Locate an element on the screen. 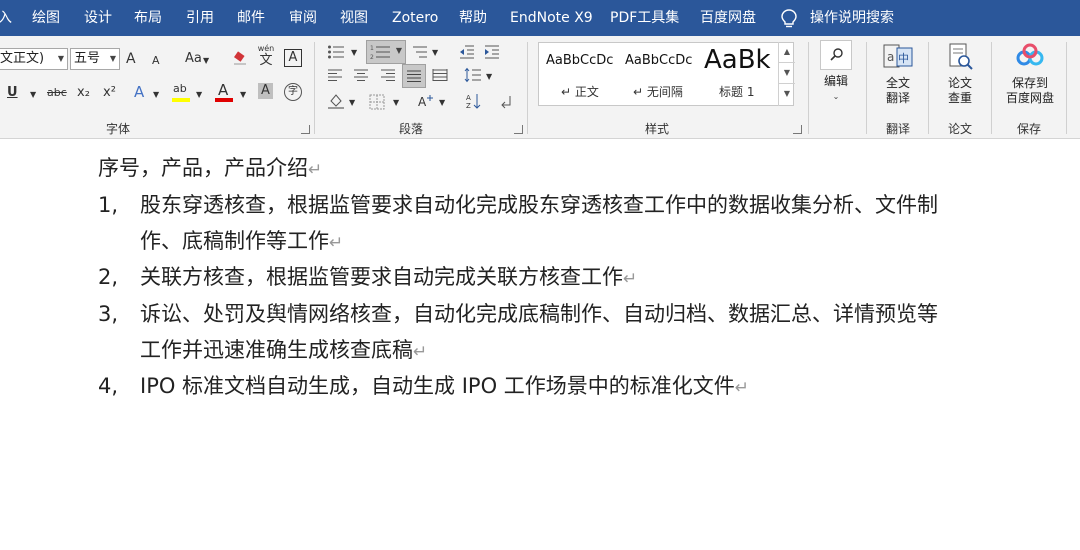  list-item-line: IPO 标准文档自动生成，自动生成 IPO 工作场景中的标准化文件↵ is located at coordinates (444, 387).